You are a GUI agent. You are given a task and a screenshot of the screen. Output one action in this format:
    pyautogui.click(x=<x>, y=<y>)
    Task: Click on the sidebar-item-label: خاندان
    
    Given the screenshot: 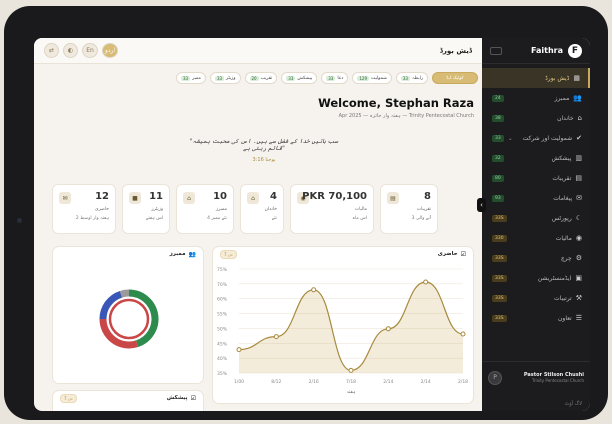 What is the action you would take?
    pyautogui.click(x=565, y=118)
    